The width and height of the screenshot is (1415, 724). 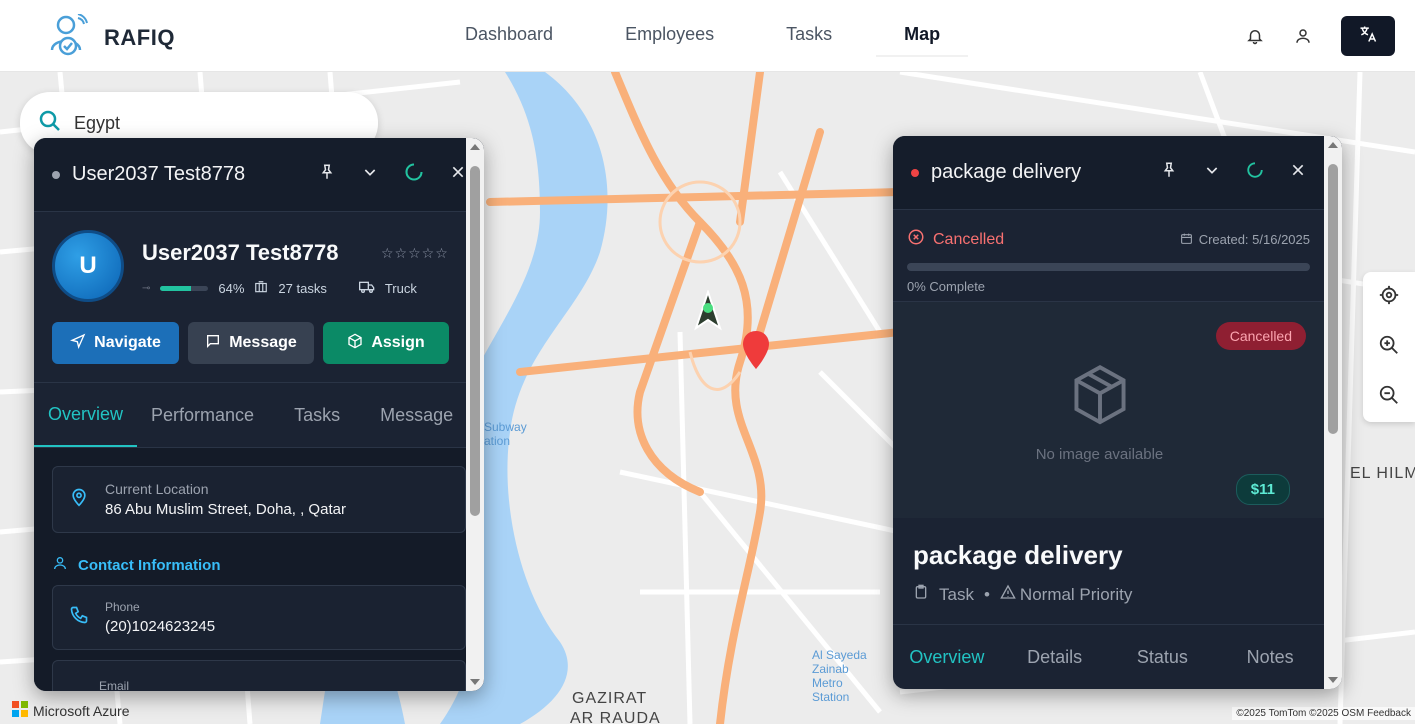 I want to click on search-input, so click(x=204, y=123).